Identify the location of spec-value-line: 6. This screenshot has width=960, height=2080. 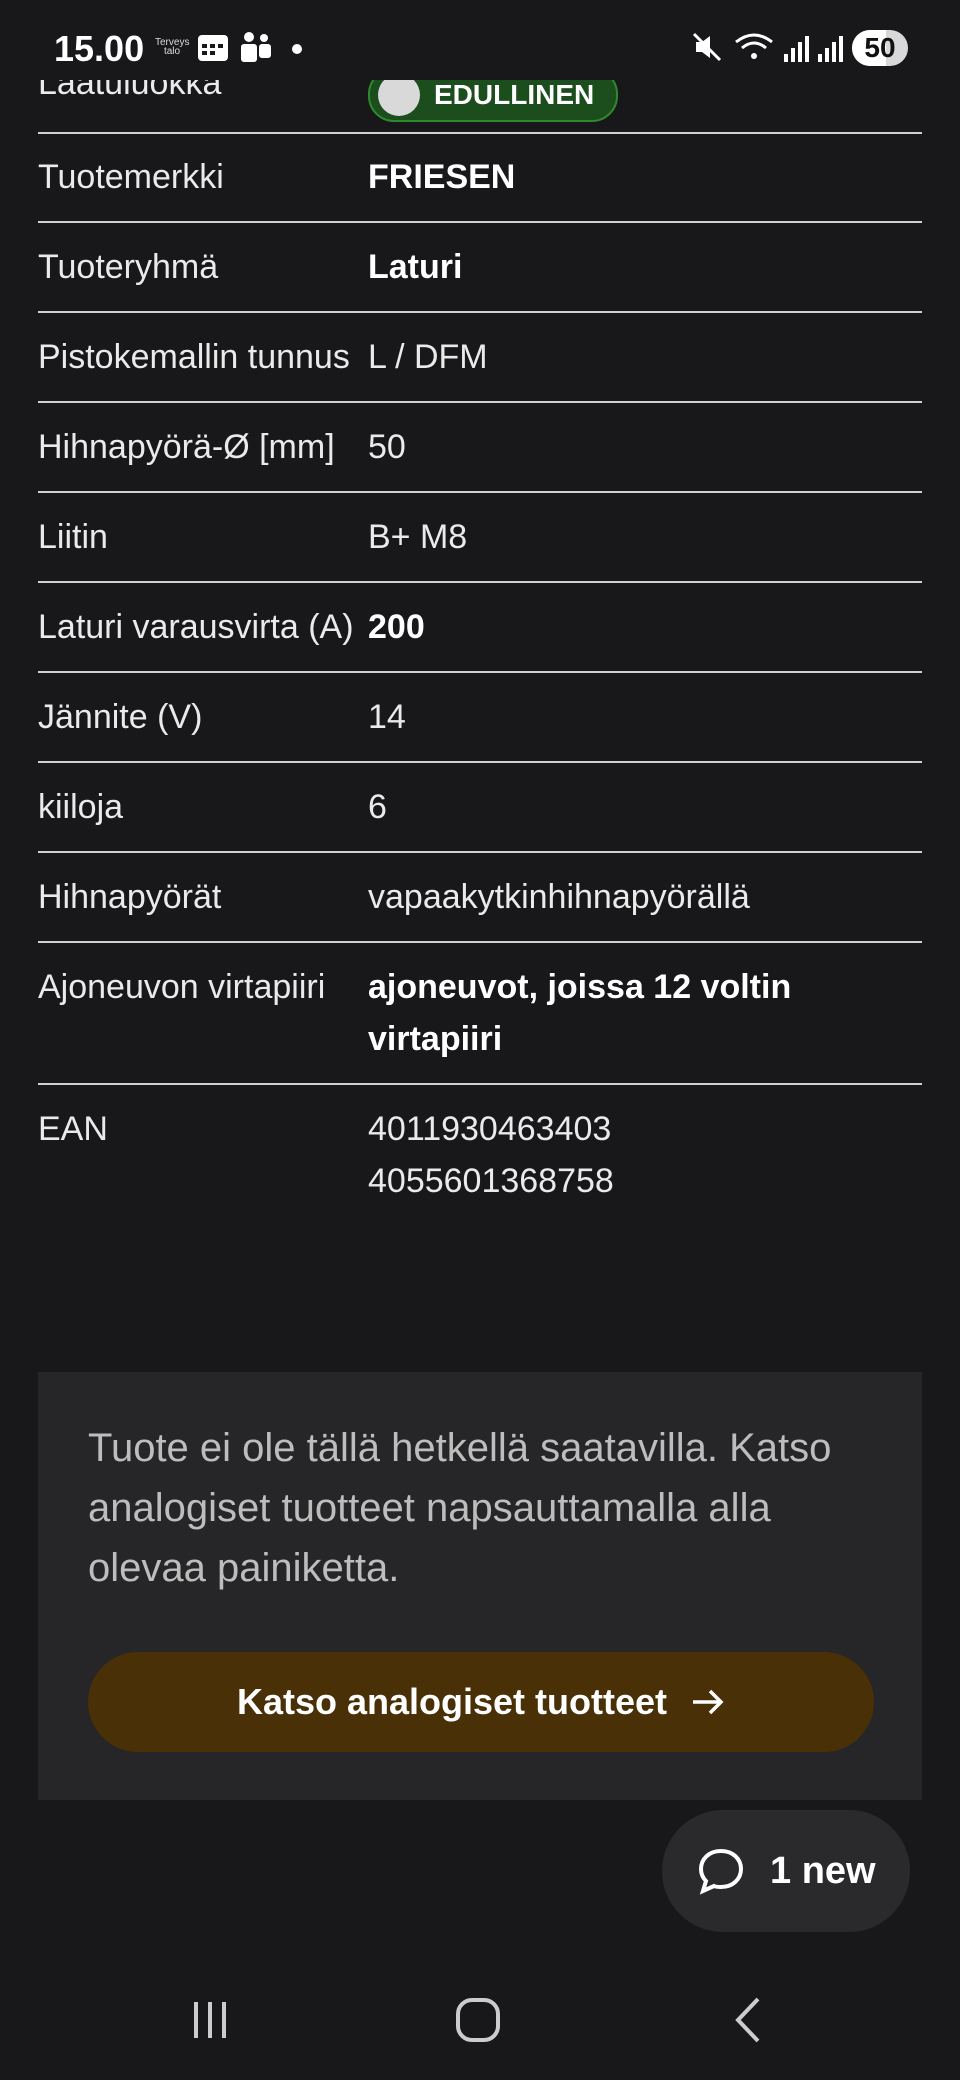
(377, 807).